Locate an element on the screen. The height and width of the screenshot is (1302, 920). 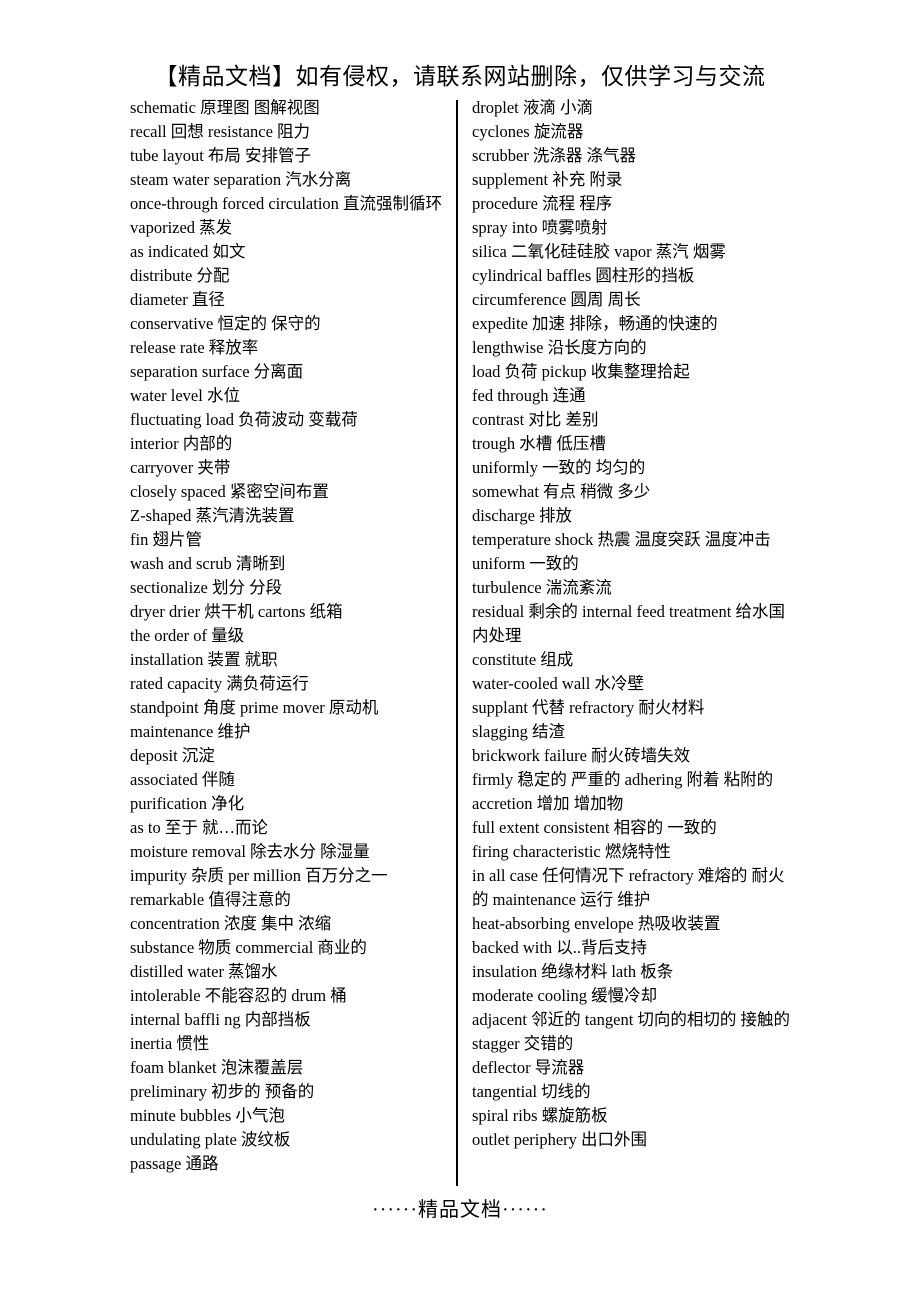
glossary-entry: accretion 增加 增加物 is located at coordinates (548, 803).